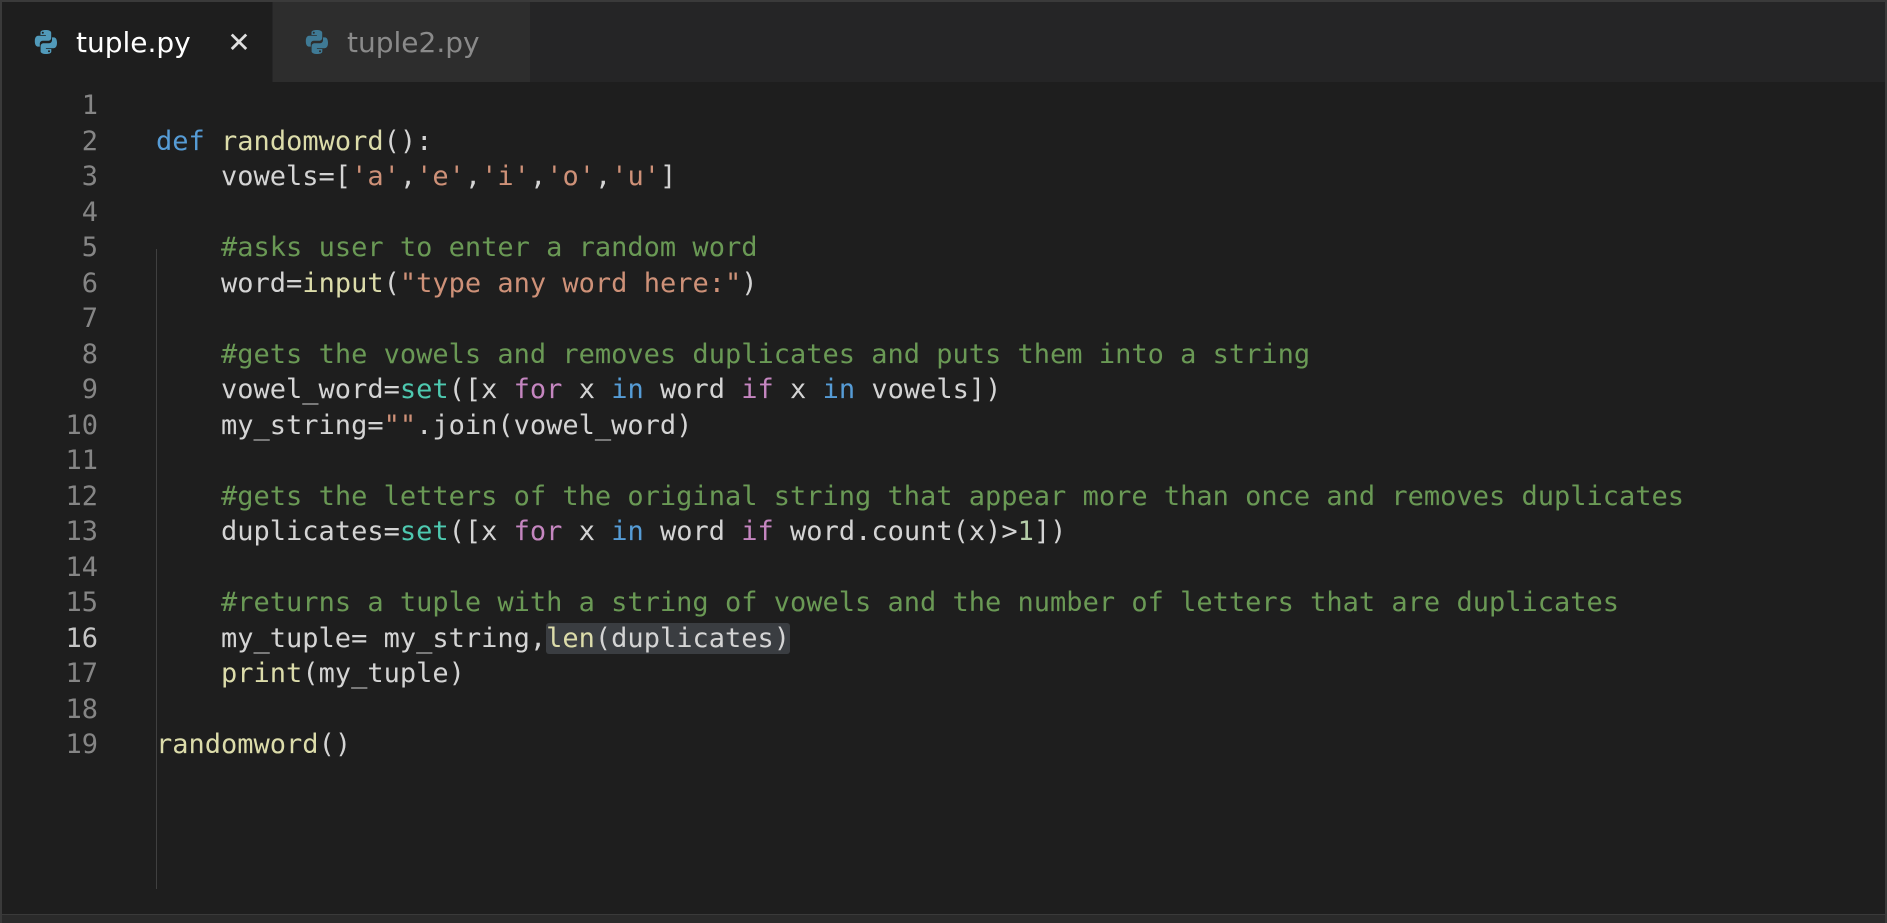  I want to click on selection-highlight: len(duplicates), so click(668, 638).